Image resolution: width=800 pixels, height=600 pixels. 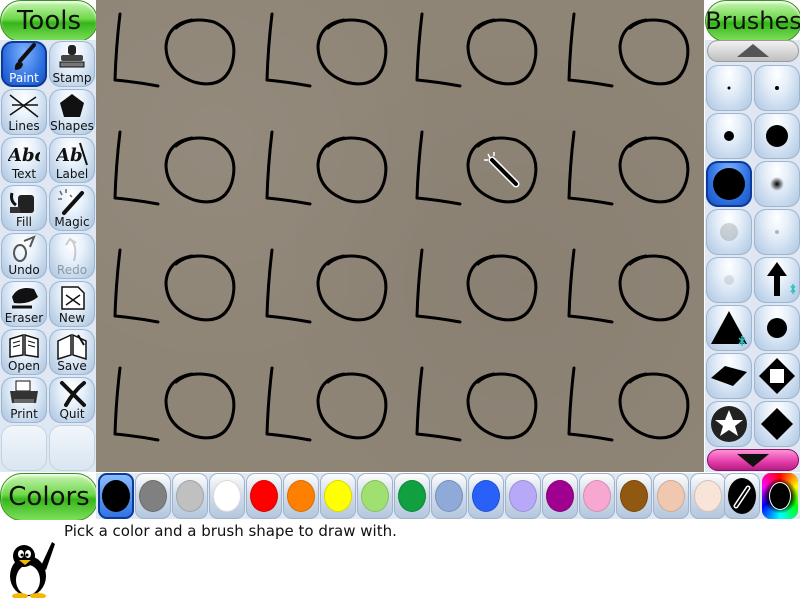 I want to click on save-tool-button: Save, so click(x=72, y=352).